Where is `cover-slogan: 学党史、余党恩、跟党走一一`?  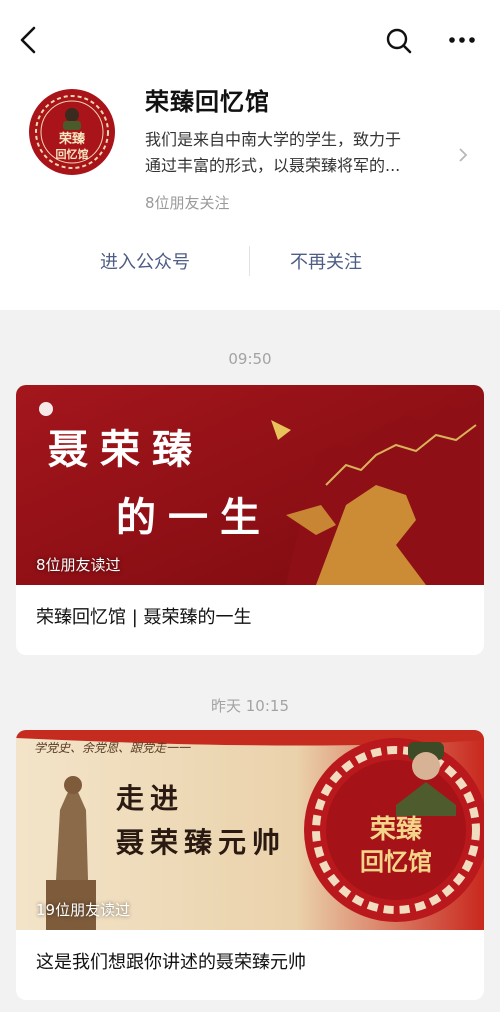 cover-slogan: 学党史、余党恩、跟党走一一 is located at coordinates (112, 748).